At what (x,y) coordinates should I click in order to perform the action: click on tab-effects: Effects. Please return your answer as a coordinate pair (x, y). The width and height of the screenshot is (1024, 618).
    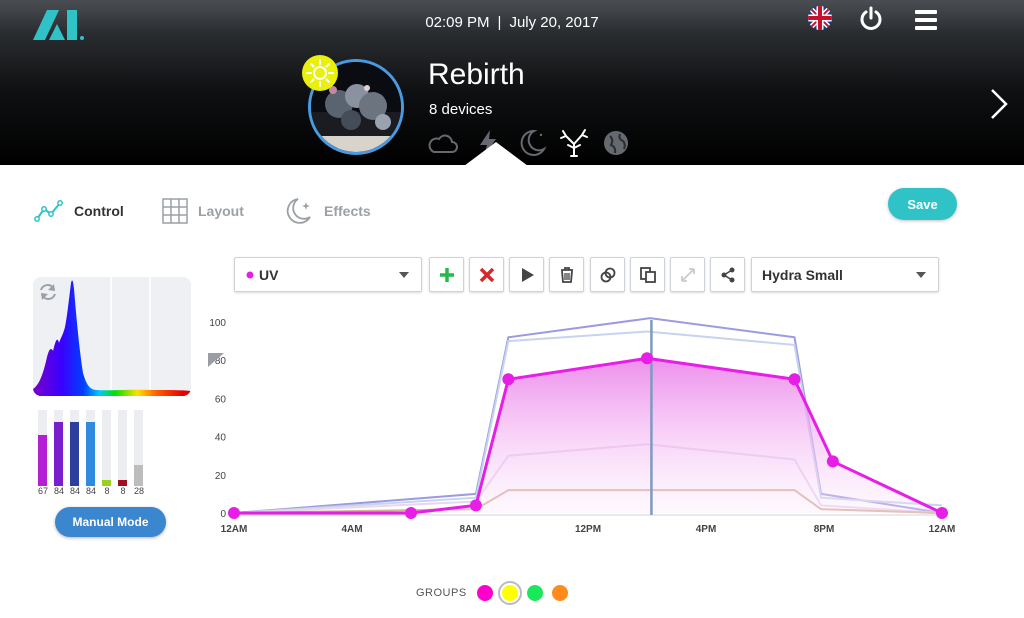
    Looking at the image, I should click on (327, 211).